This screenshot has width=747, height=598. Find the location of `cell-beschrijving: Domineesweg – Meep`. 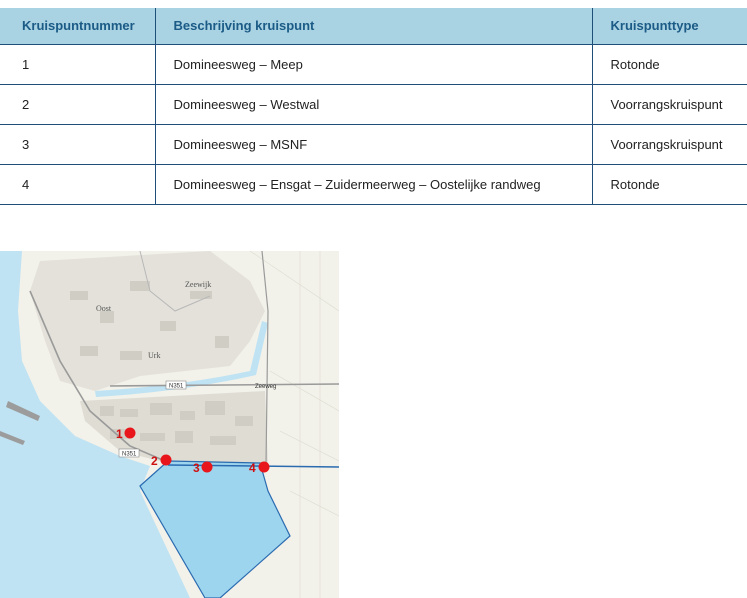

cell-beschrijving: Domineesweg – Meep is located at coordinates (373, 64).